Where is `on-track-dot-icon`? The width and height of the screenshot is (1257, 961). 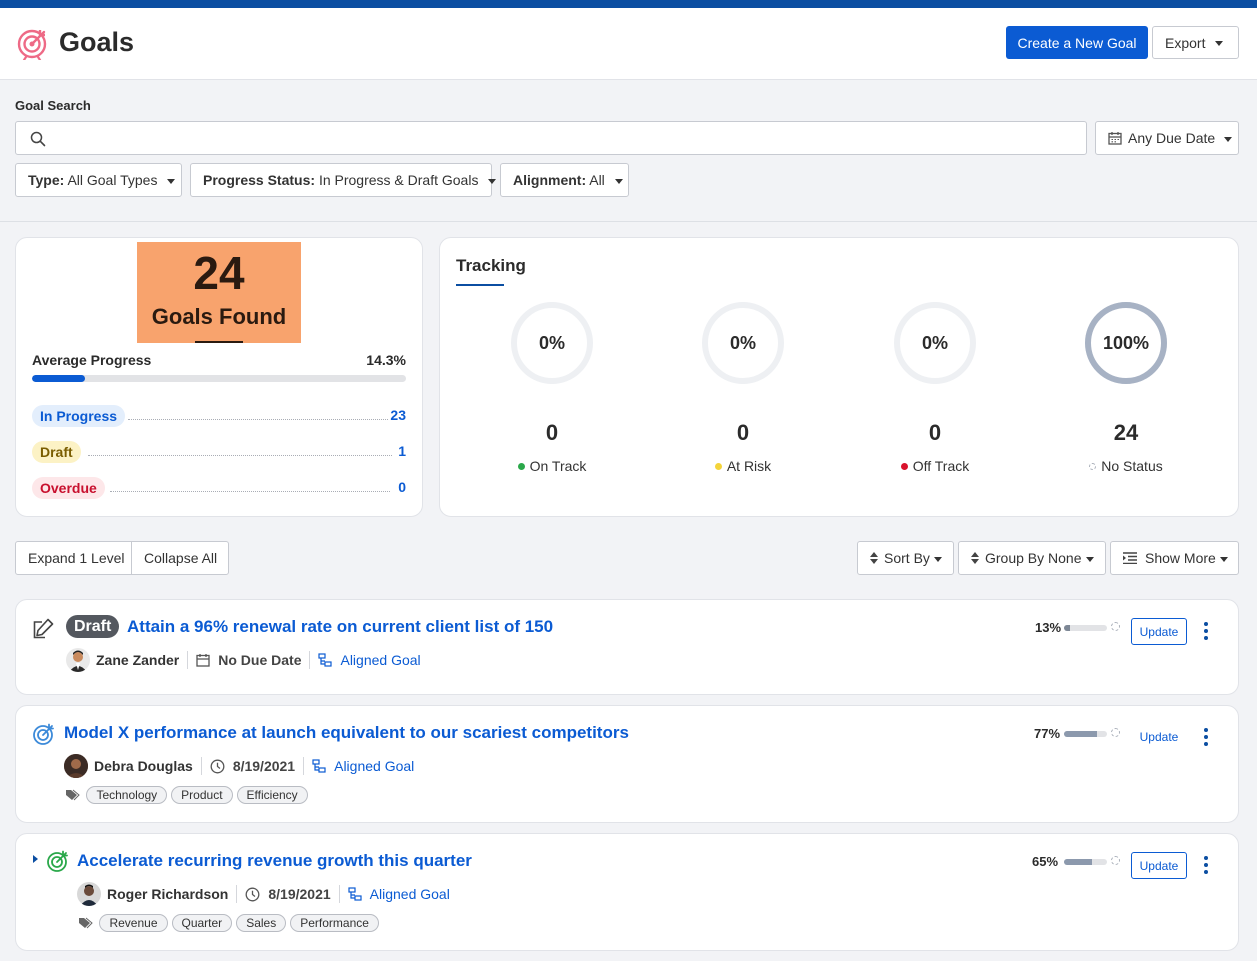 on-track-dot-icon is located at coordinates (521, 466).